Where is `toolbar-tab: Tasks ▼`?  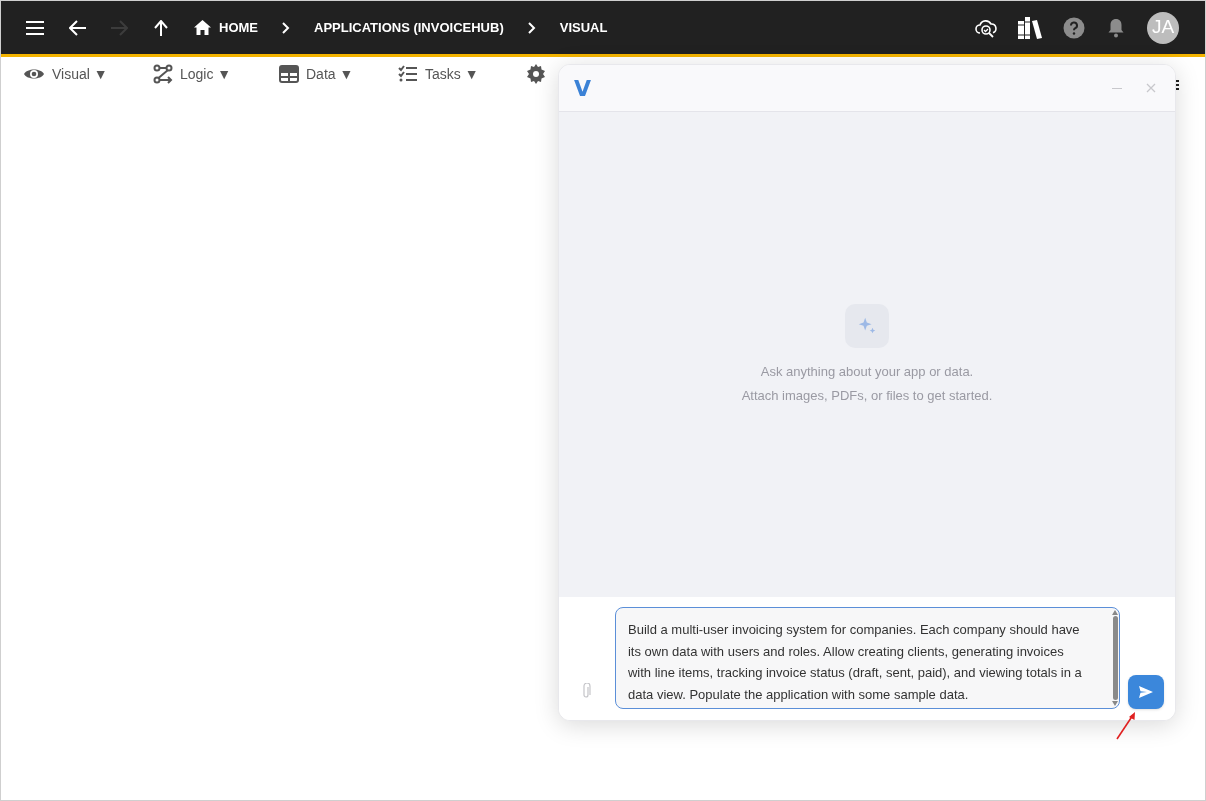
toolbar-tab: Tasks ▼ is located at coordinates (462, 74).